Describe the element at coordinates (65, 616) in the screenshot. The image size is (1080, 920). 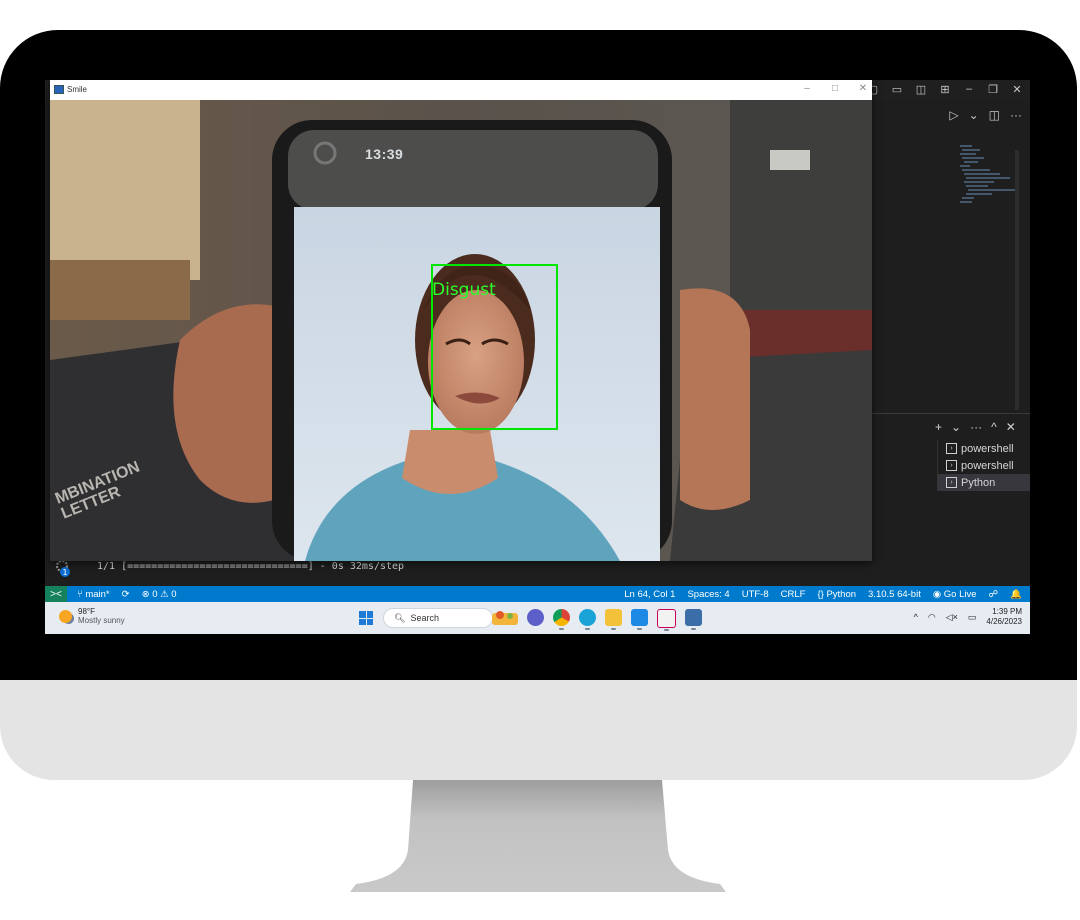
I see `sunny-icon` at that location.